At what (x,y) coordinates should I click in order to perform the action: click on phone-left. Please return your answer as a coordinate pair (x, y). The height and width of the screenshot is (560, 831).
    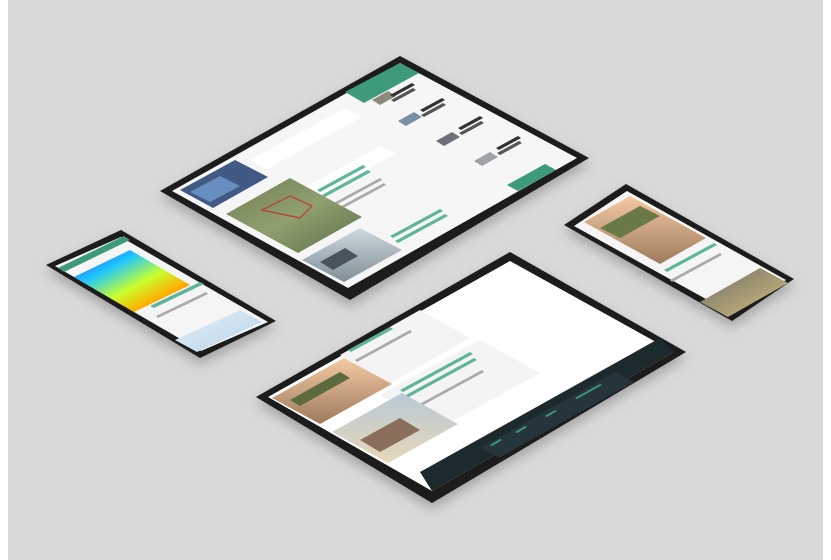
    Looking at the image, I should click on (161, 294).